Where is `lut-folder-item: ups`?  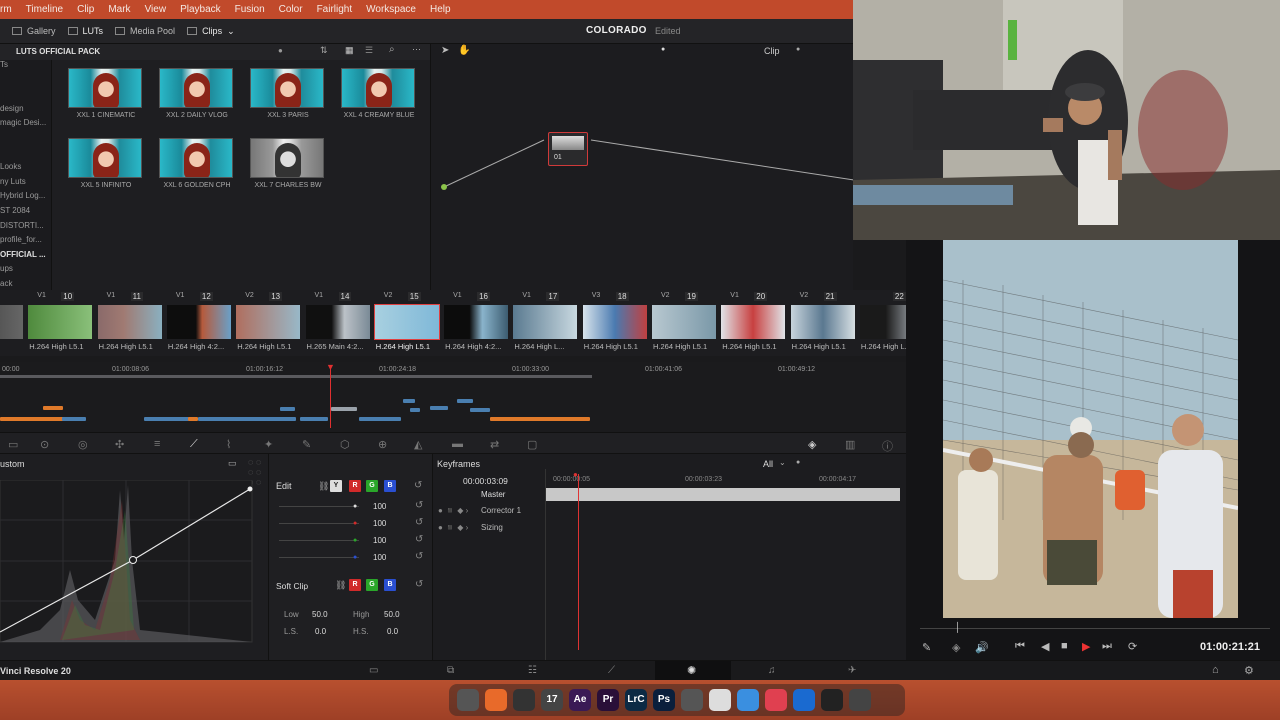
lut-folder-item: ups is located at coordinates (25, 271).